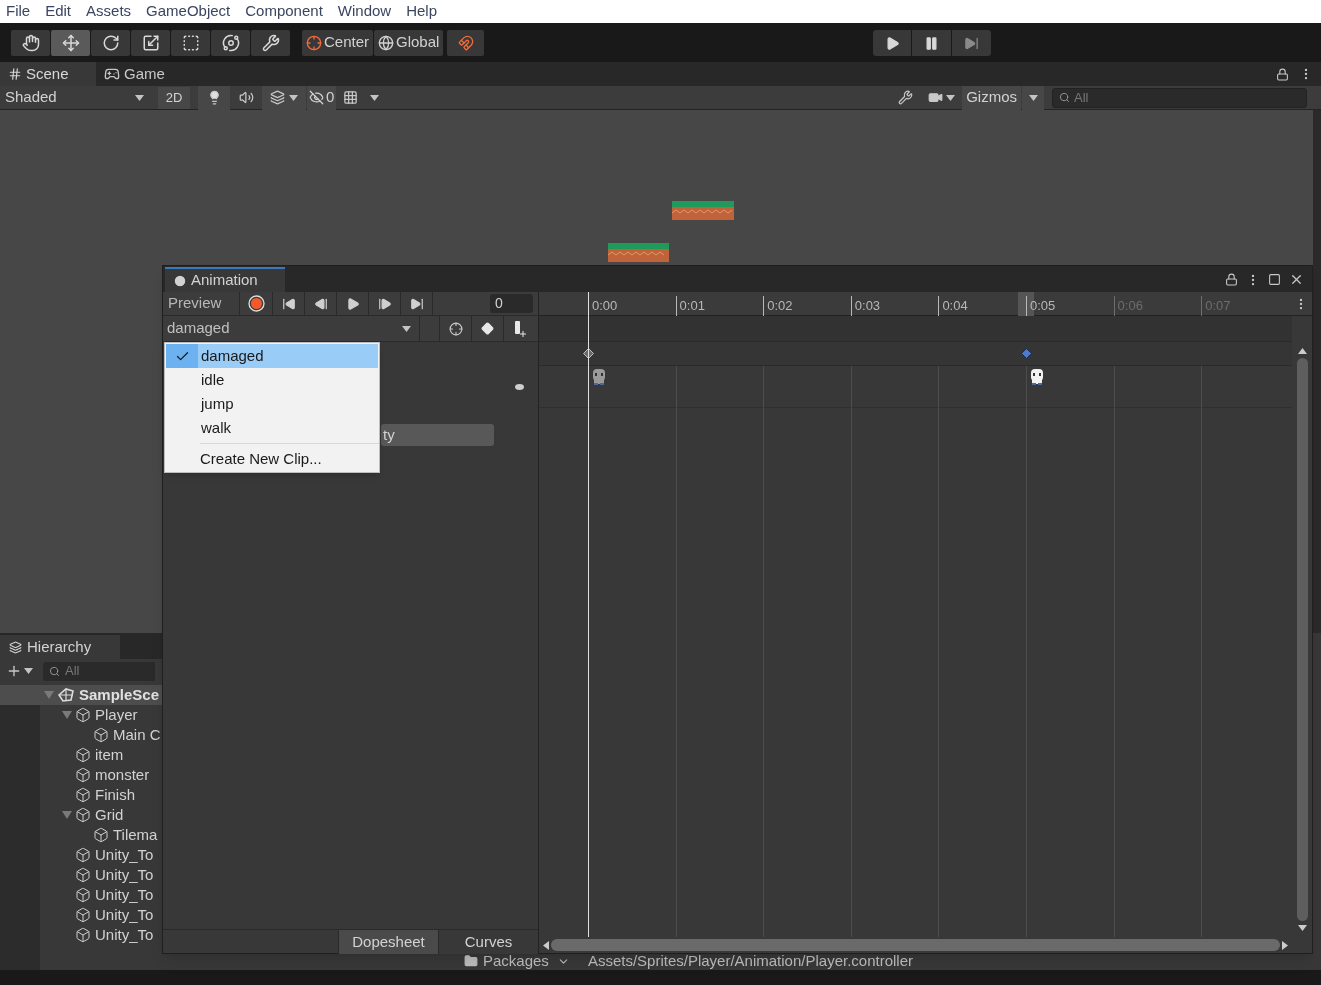 The image size is (1321, 985). What do you see at coordinates (109, 11) in the screenshot?
I see `menu-item: Assets` at bounding box center [109, 11].